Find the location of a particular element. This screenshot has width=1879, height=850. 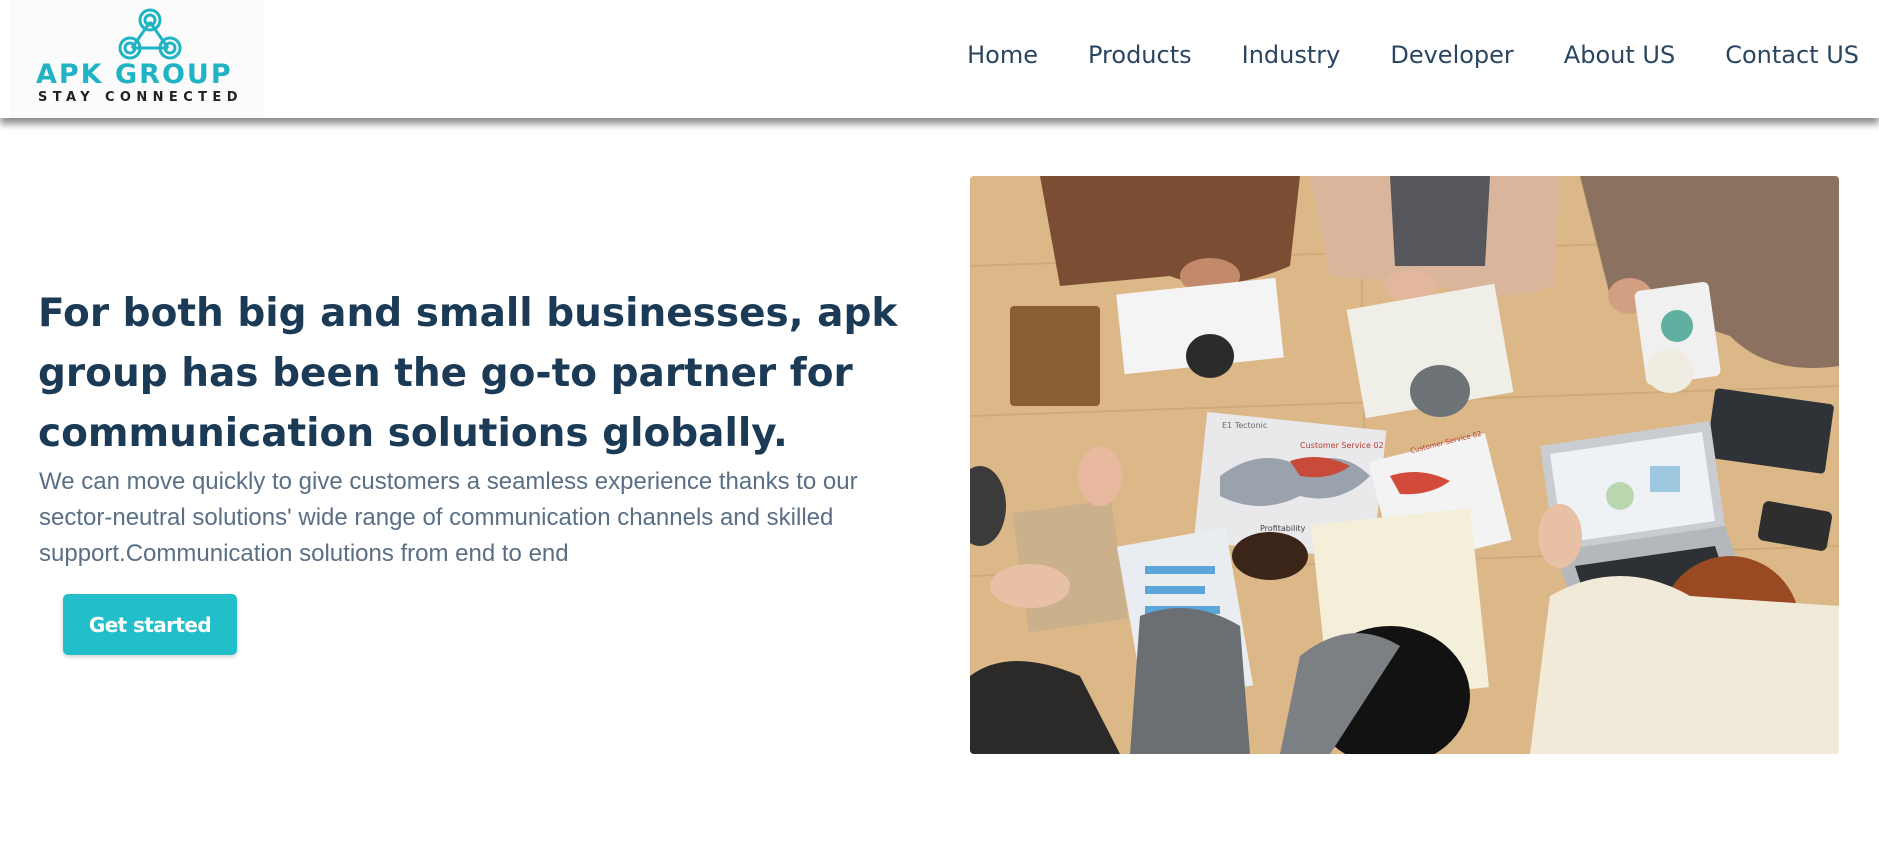

nav-about-us: About US is located at coordinates (1619, 55).